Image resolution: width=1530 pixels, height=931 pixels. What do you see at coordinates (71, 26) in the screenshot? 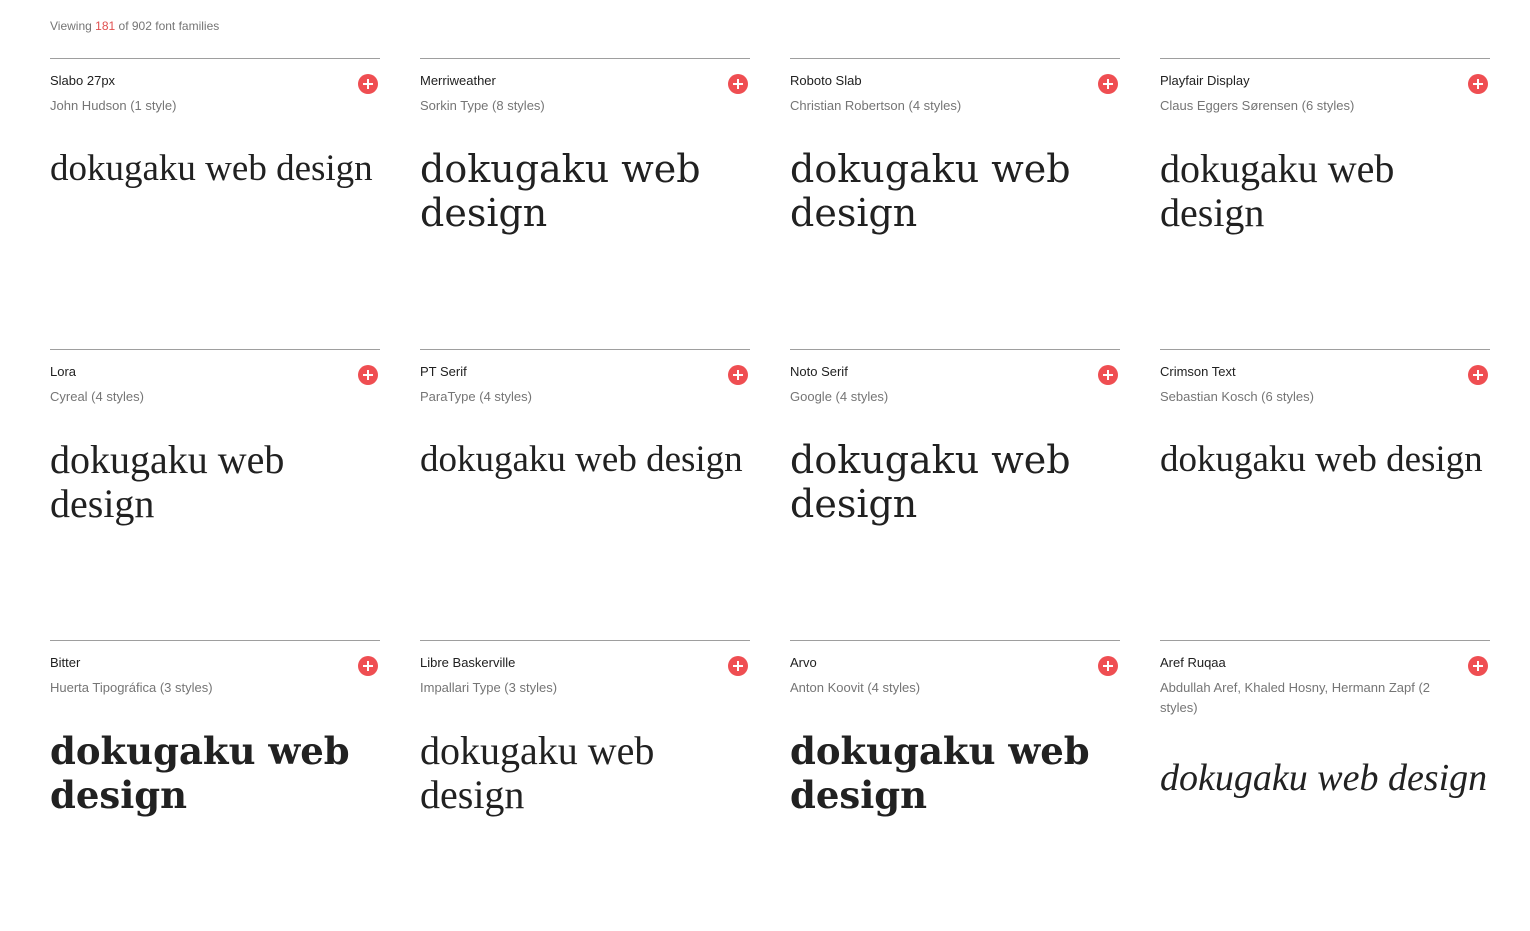
I see `results-count-prefix: Viewing` at bounding box center [71, 26].